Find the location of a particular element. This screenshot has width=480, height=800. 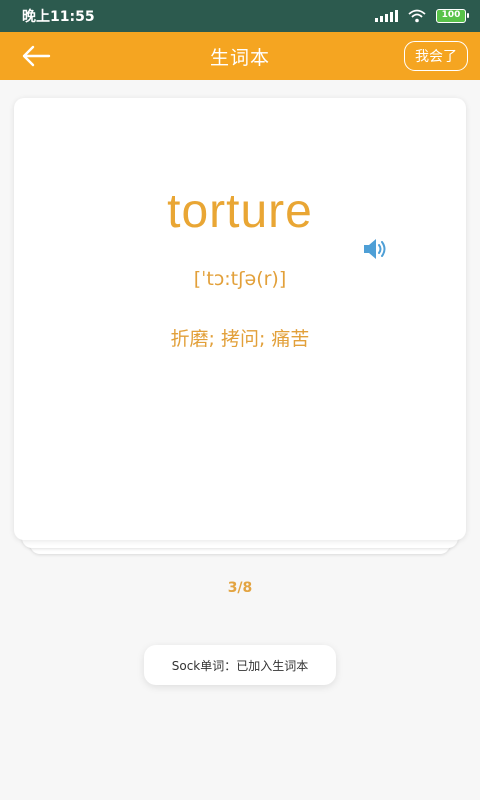

battery-level: 100 is located at coordinates (451, 15).